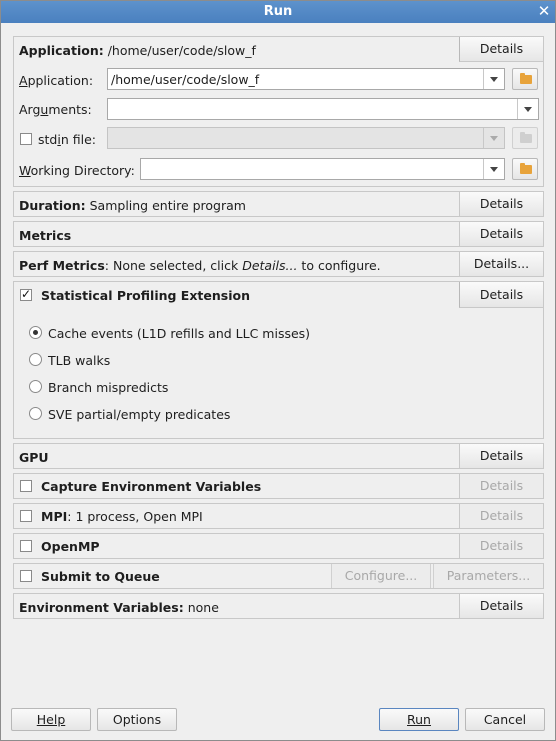 The image size is (556, 741). What do you see at coordinates (139, 414) in the screenshot?
I see `spe-option-label: SVE partial/empty predicates` at bounding box center [139, 414].